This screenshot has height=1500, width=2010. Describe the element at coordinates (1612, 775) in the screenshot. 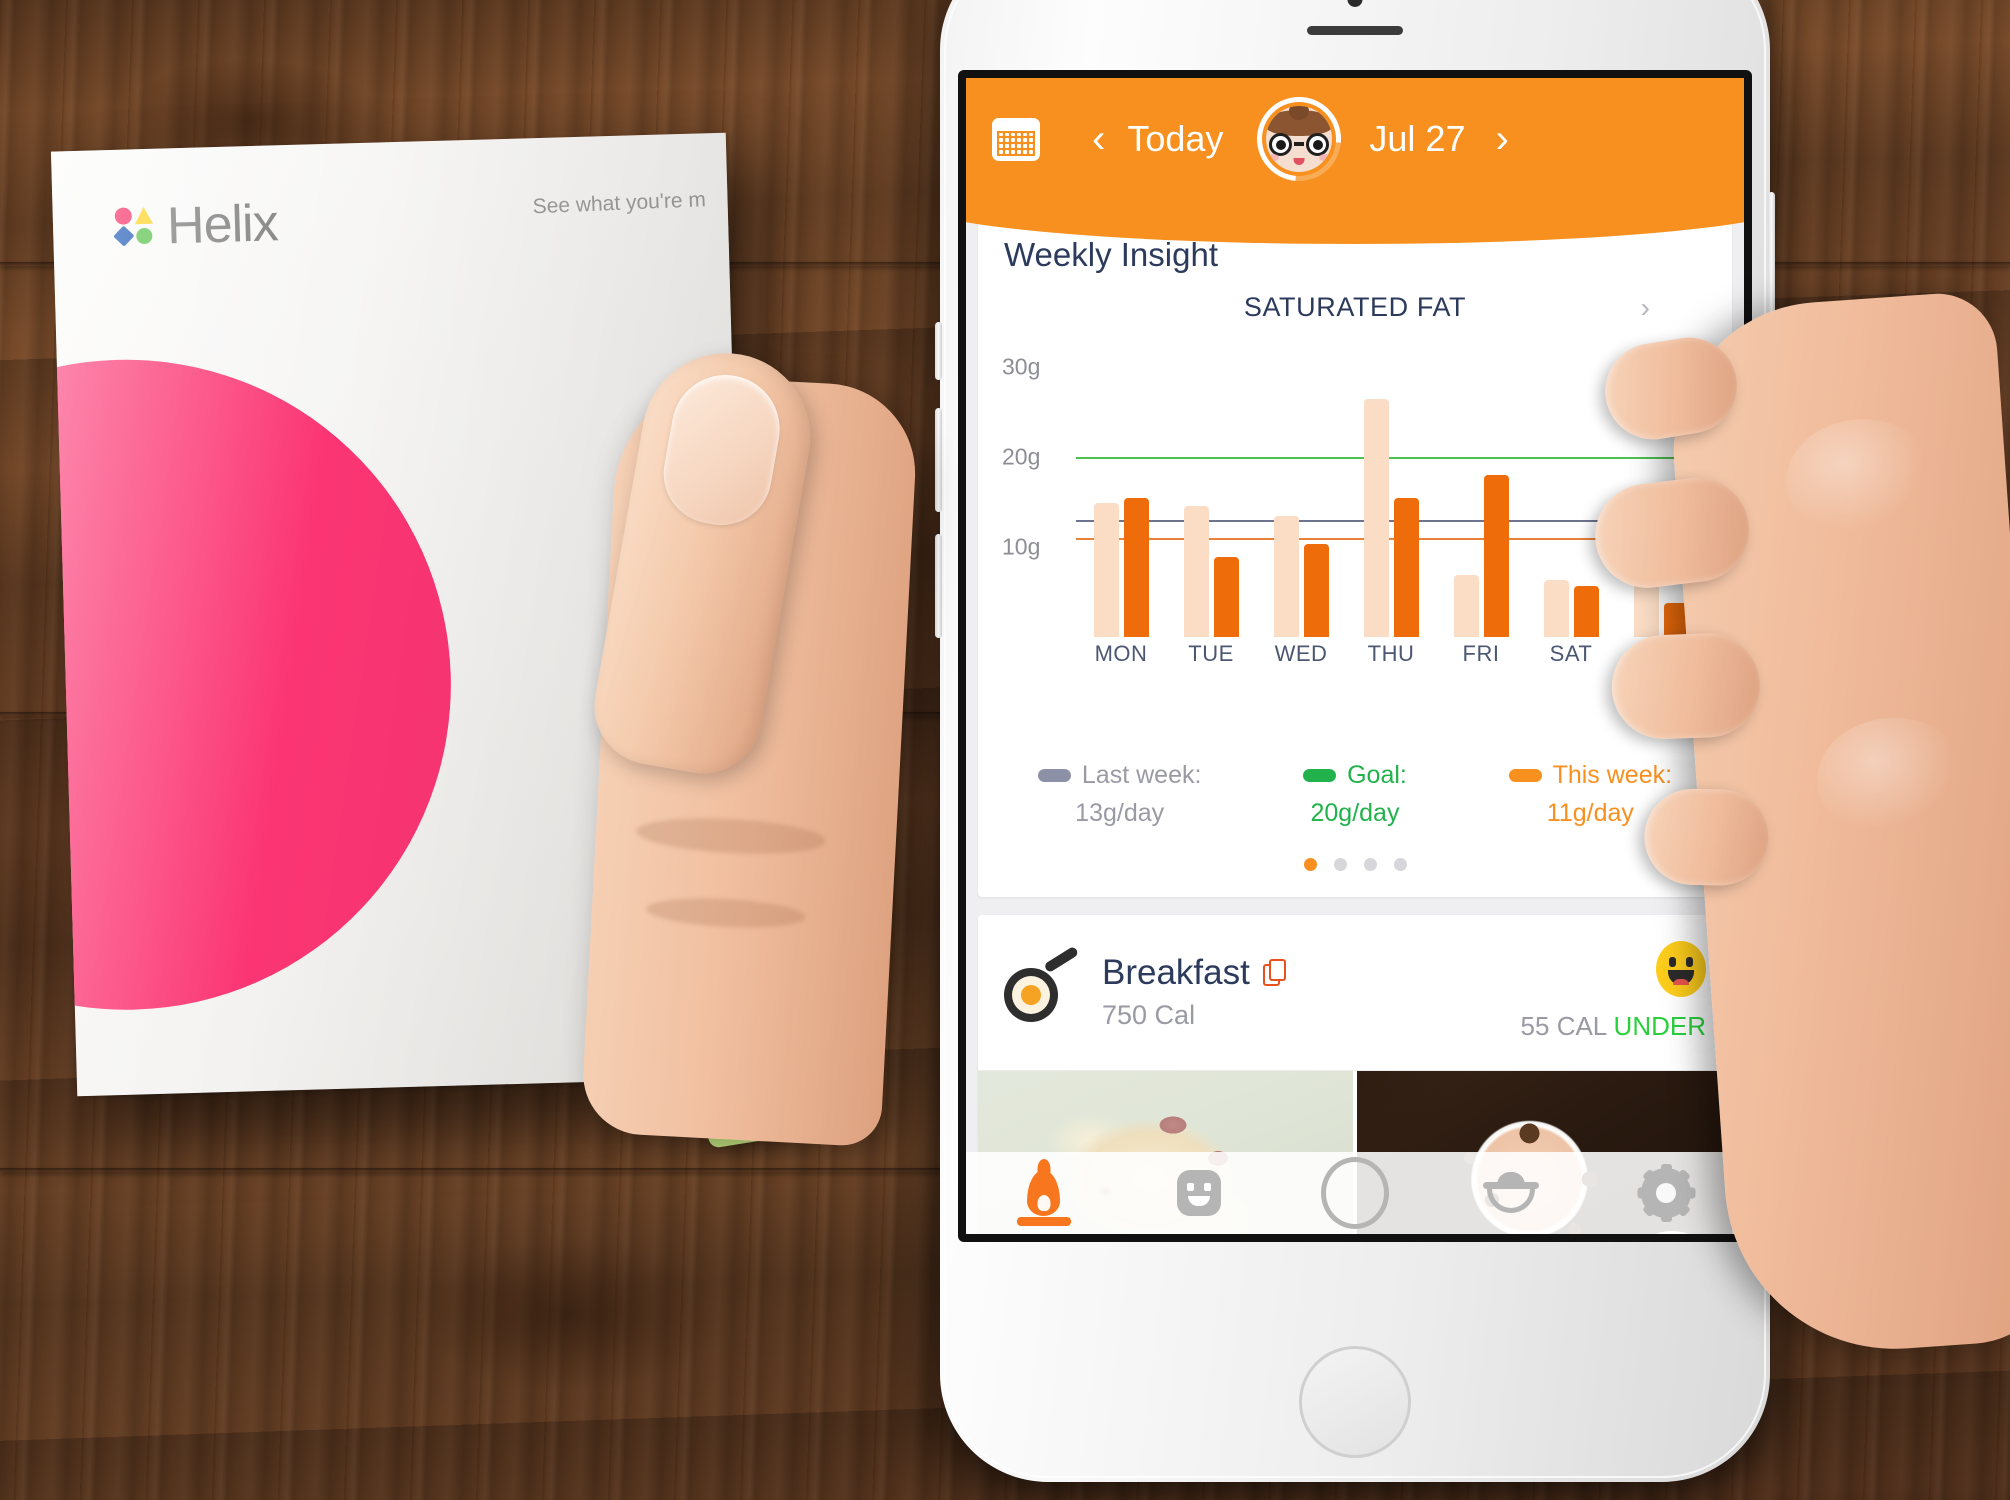

I see `legend-label-this-week: This week:` at that location.